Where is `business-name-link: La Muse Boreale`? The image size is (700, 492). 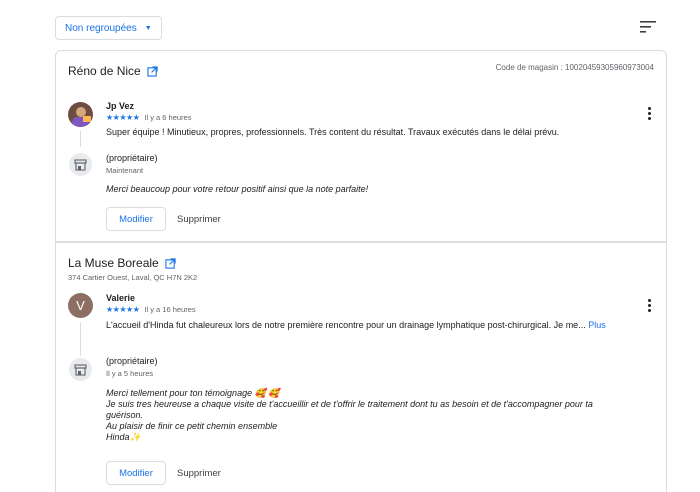 business-name-link: La Muse Boreale is located at coordinates (122, 263).